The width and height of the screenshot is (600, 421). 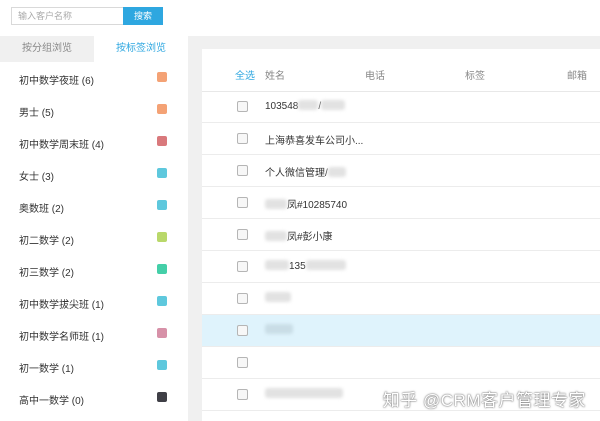 What do you see at coordinates (401, 267) in the screenshot?
I see `table-row: 135` at bounding box center [401, 267].